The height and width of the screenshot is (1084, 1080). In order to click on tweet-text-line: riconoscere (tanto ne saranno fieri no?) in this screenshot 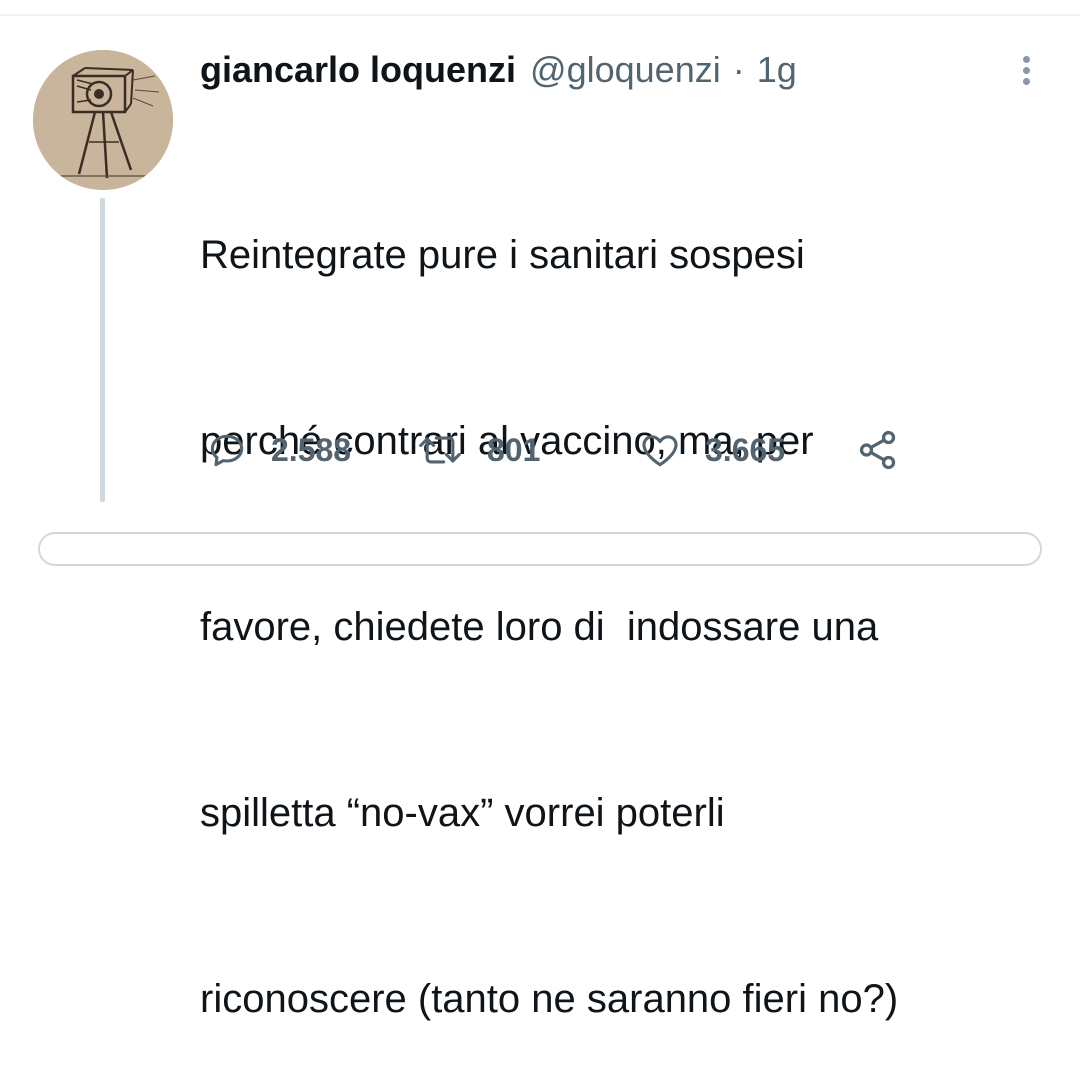, I will do `click(549, 999)`.